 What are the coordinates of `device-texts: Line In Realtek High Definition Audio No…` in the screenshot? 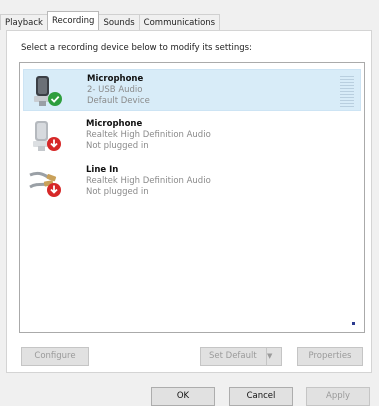 It's located at (148, 181).